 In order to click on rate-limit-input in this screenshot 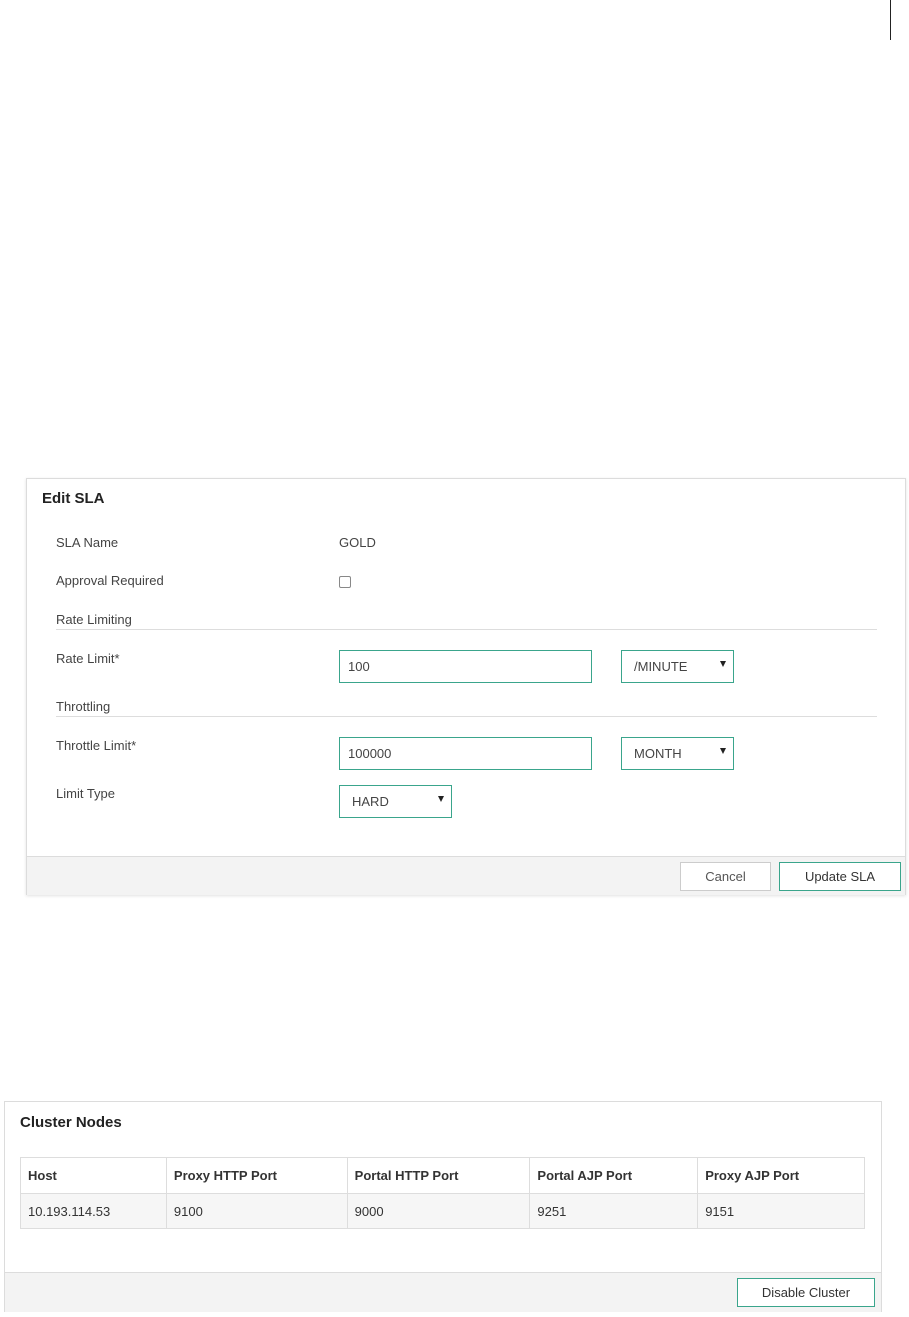, I will do `click(465, 666)`.